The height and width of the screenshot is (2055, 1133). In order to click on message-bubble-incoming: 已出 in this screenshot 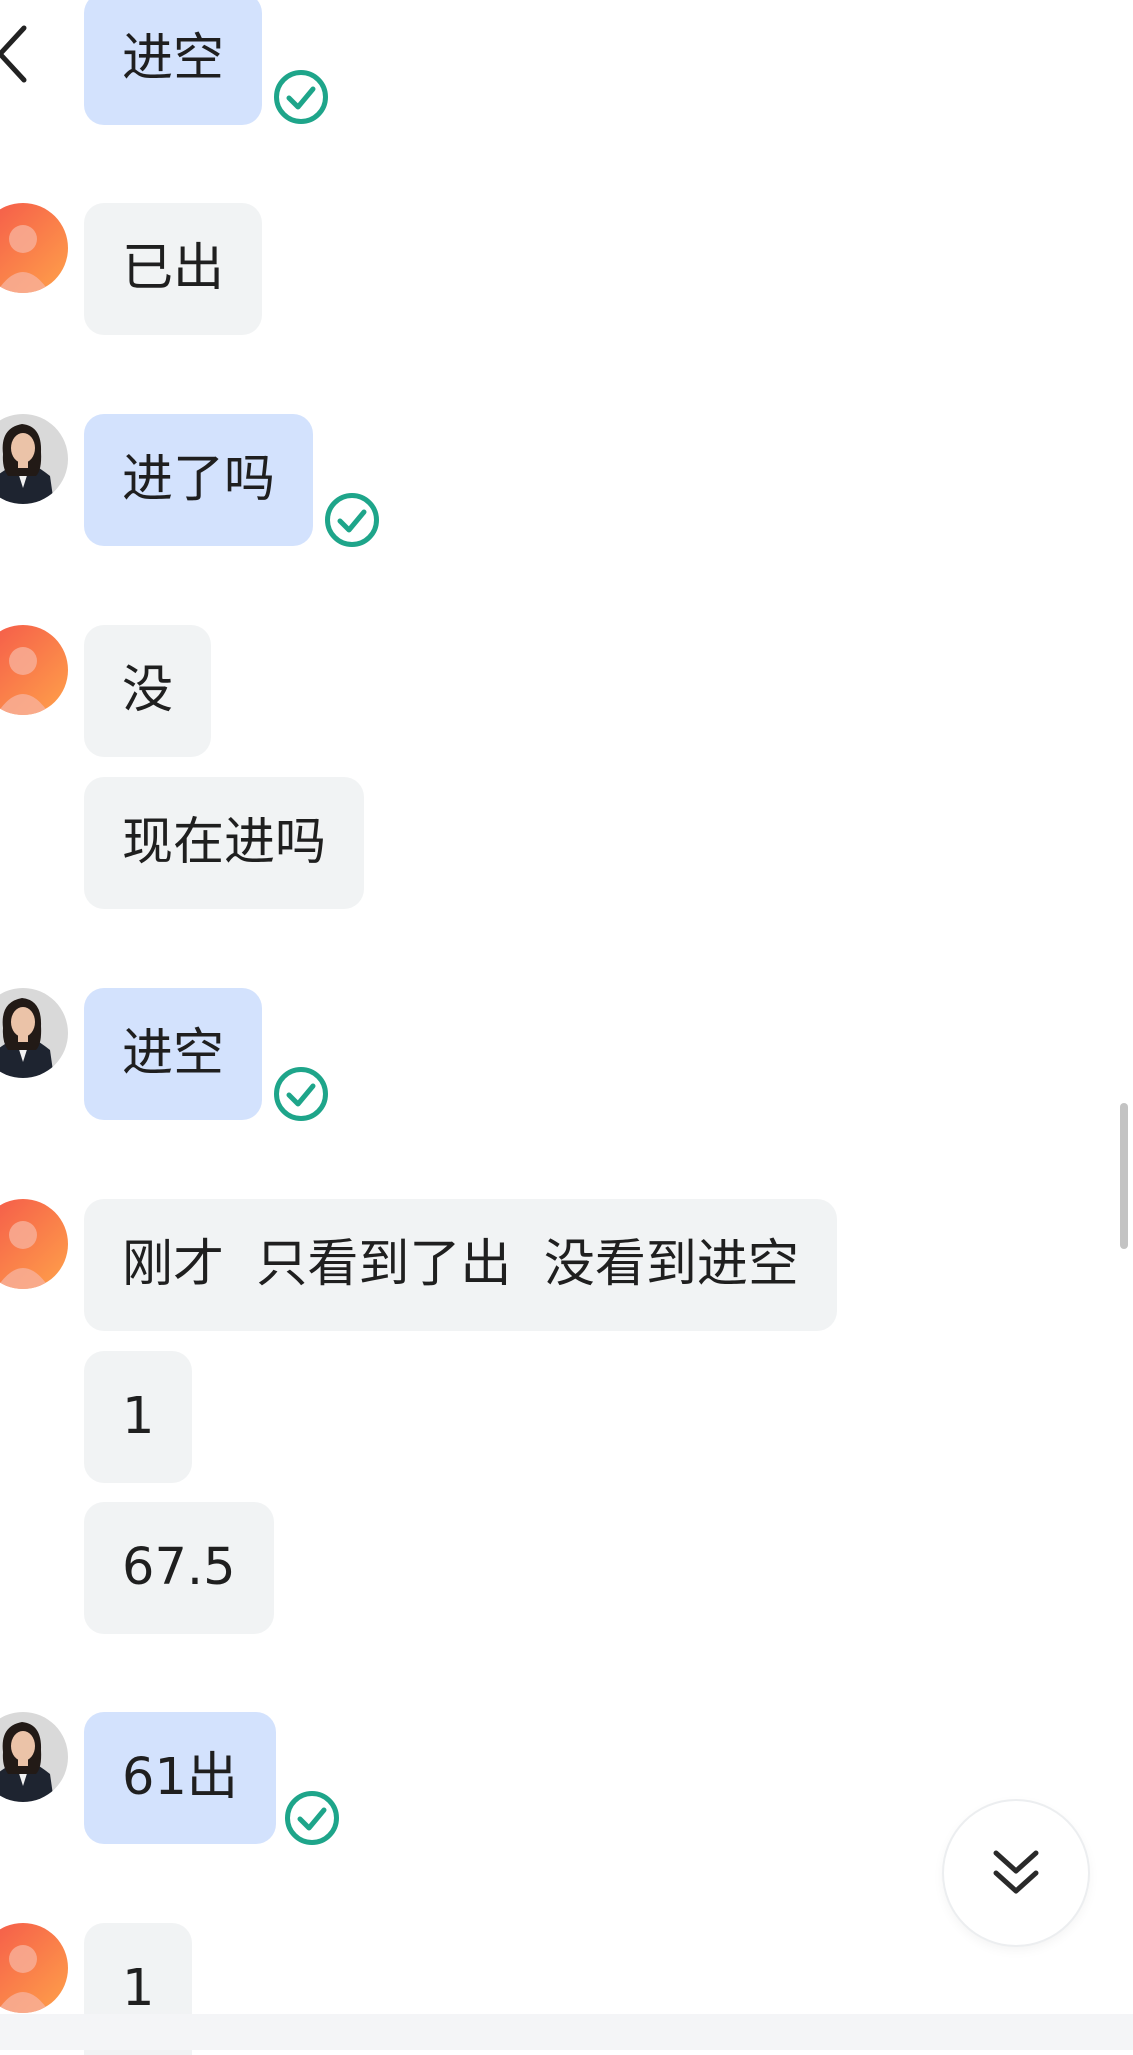, I will do `click(173, 269)`.